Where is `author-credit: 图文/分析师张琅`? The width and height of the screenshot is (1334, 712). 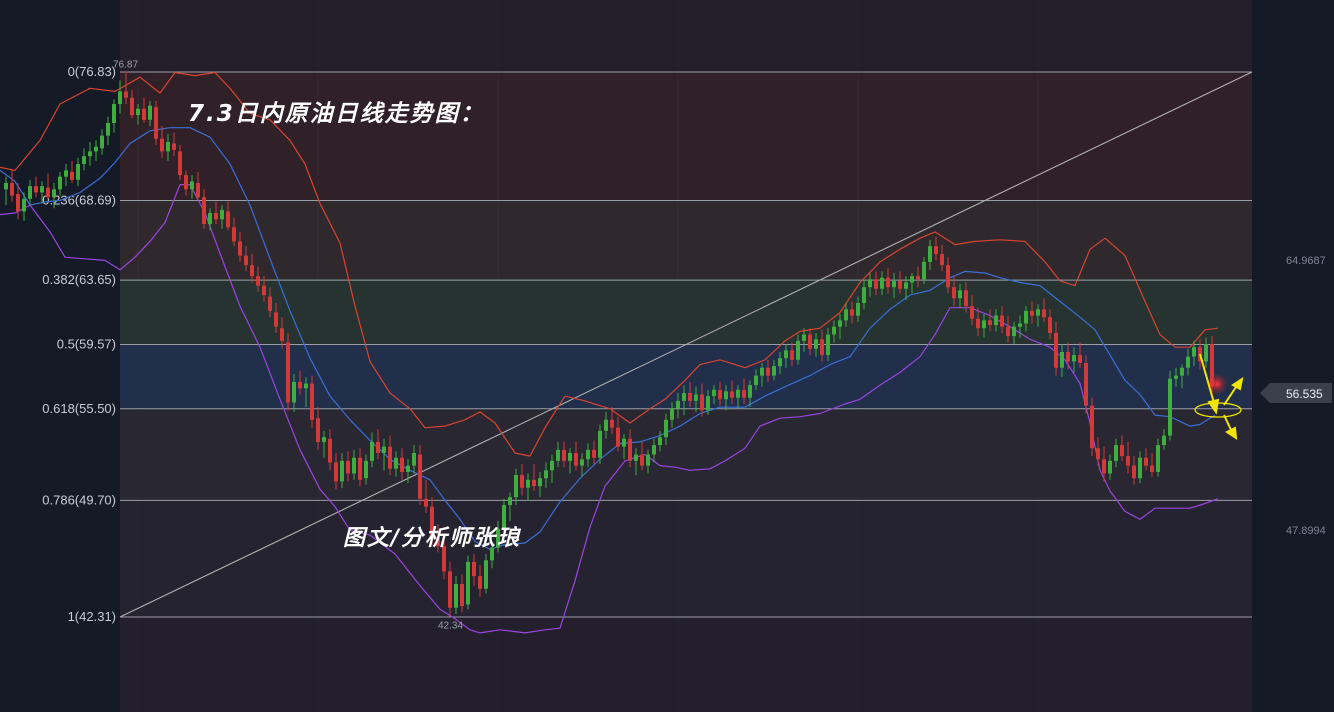 author-credit: 图文/分析师张琅 is located at coordinates (432, 538).